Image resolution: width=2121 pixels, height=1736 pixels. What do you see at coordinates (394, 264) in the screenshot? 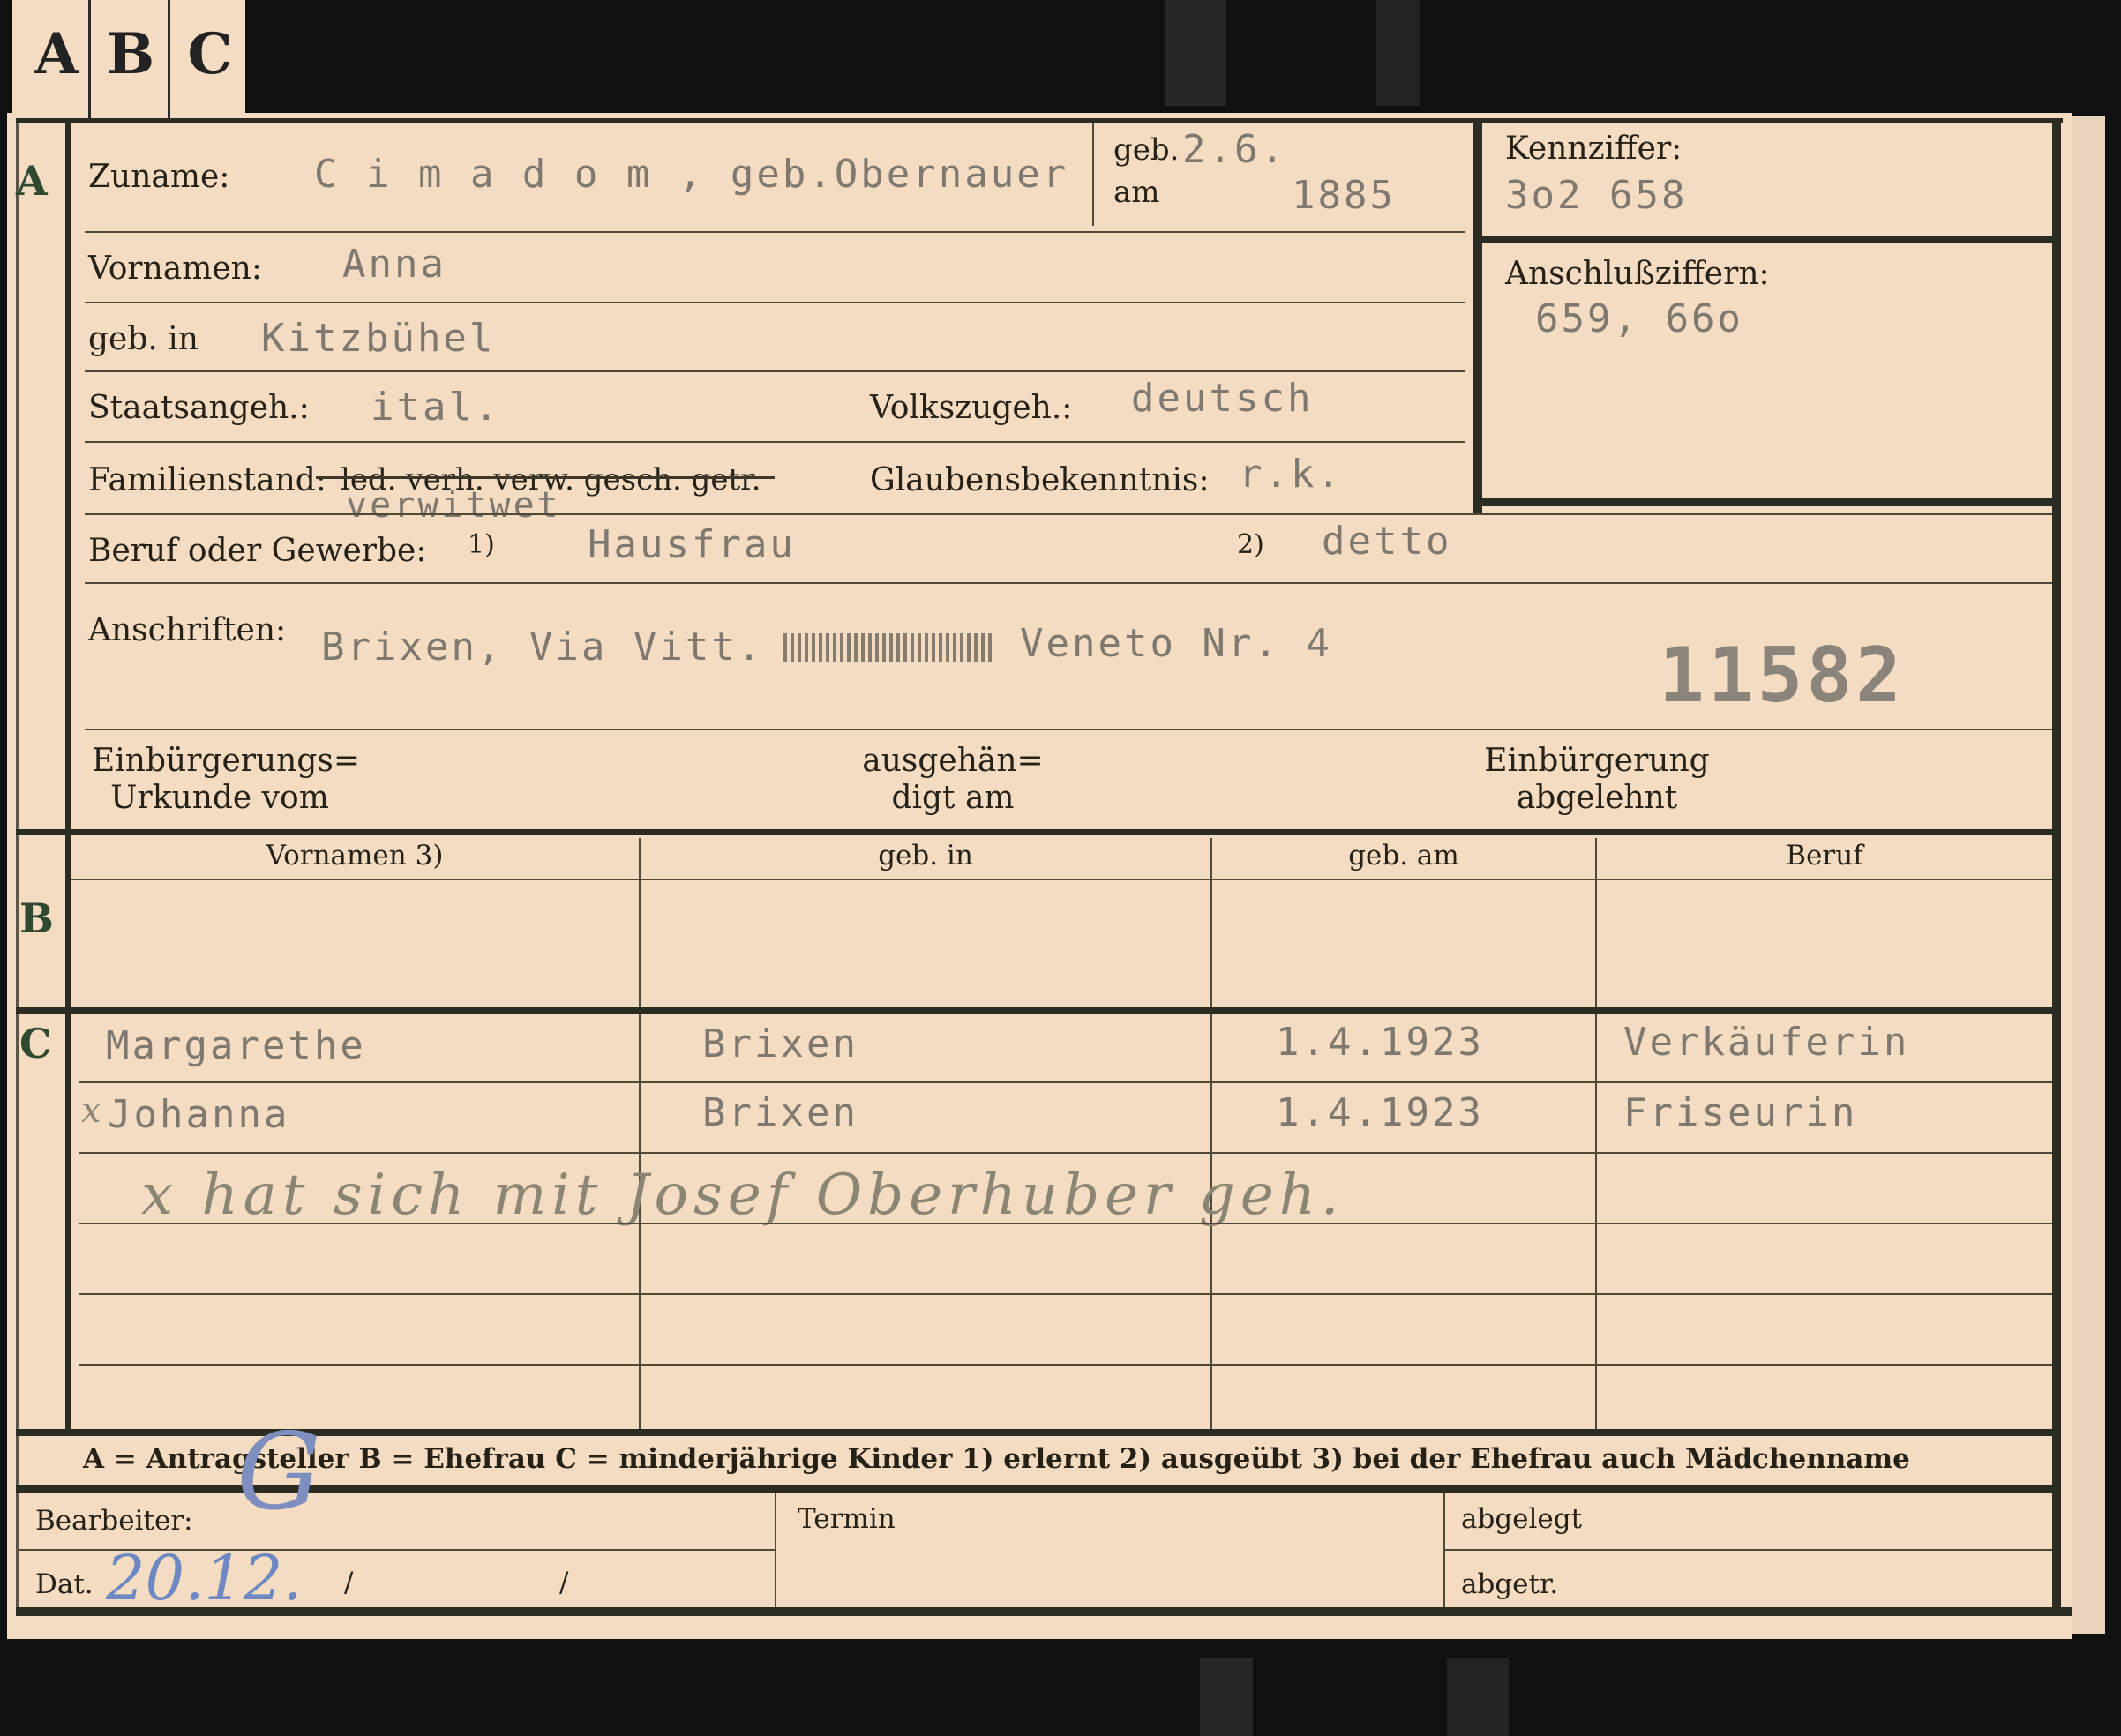
I see `vornamen-value: Anna` at bounding box center [394, 264].